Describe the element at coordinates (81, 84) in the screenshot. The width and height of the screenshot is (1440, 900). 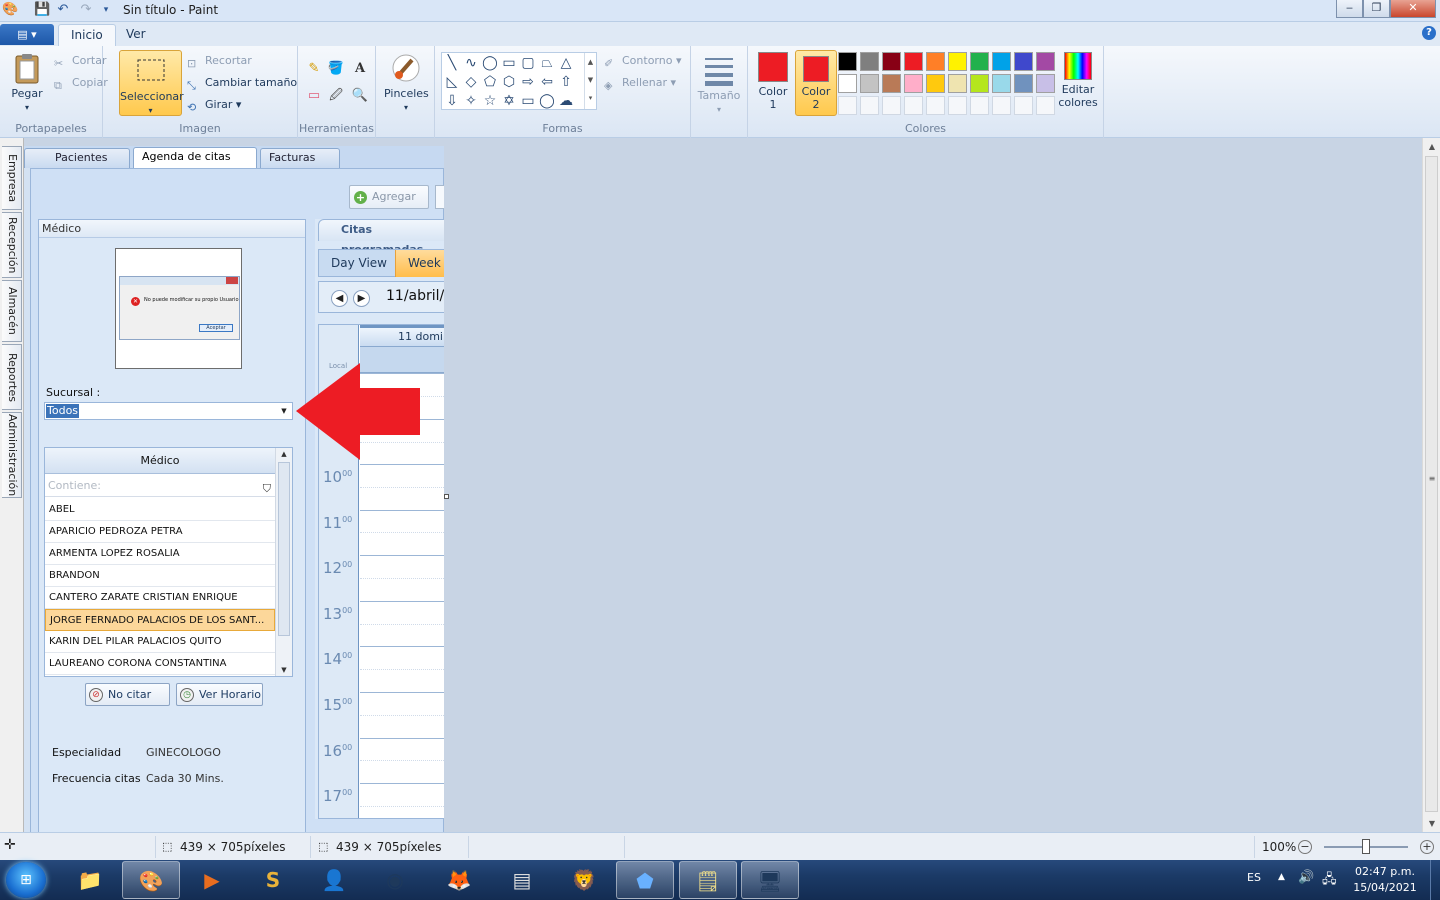
I see `copy-button: ⧉ Copiar` at that location.